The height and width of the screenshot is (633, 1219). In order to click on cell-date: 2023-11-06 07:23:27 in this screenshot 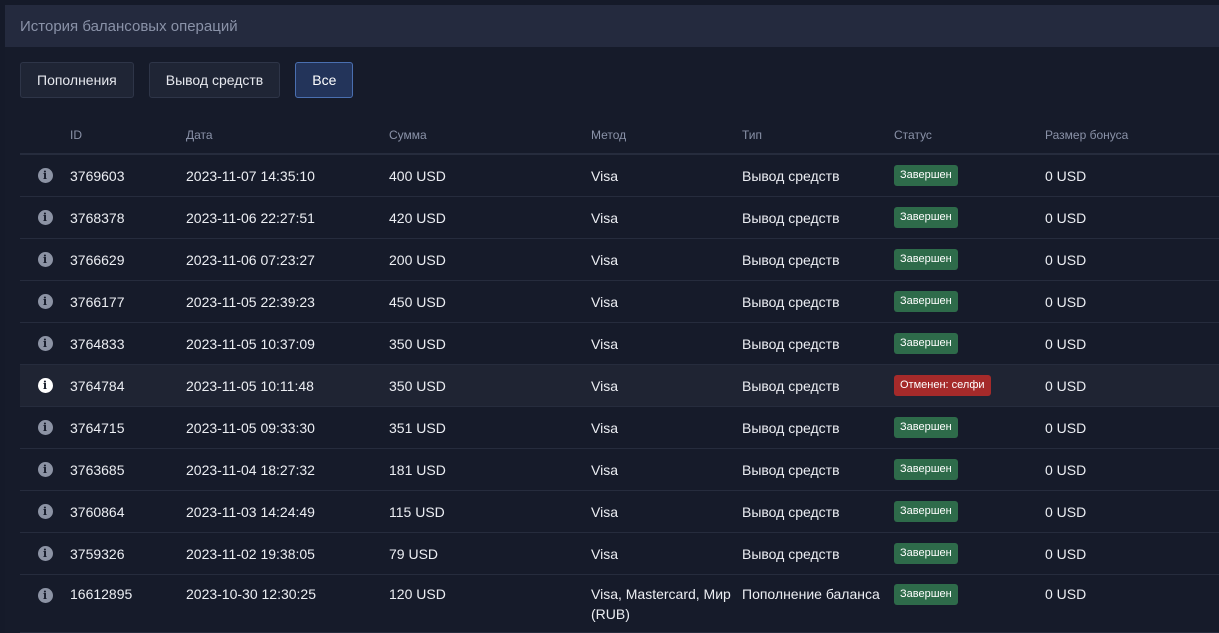, I will do `click(250, 259)`.